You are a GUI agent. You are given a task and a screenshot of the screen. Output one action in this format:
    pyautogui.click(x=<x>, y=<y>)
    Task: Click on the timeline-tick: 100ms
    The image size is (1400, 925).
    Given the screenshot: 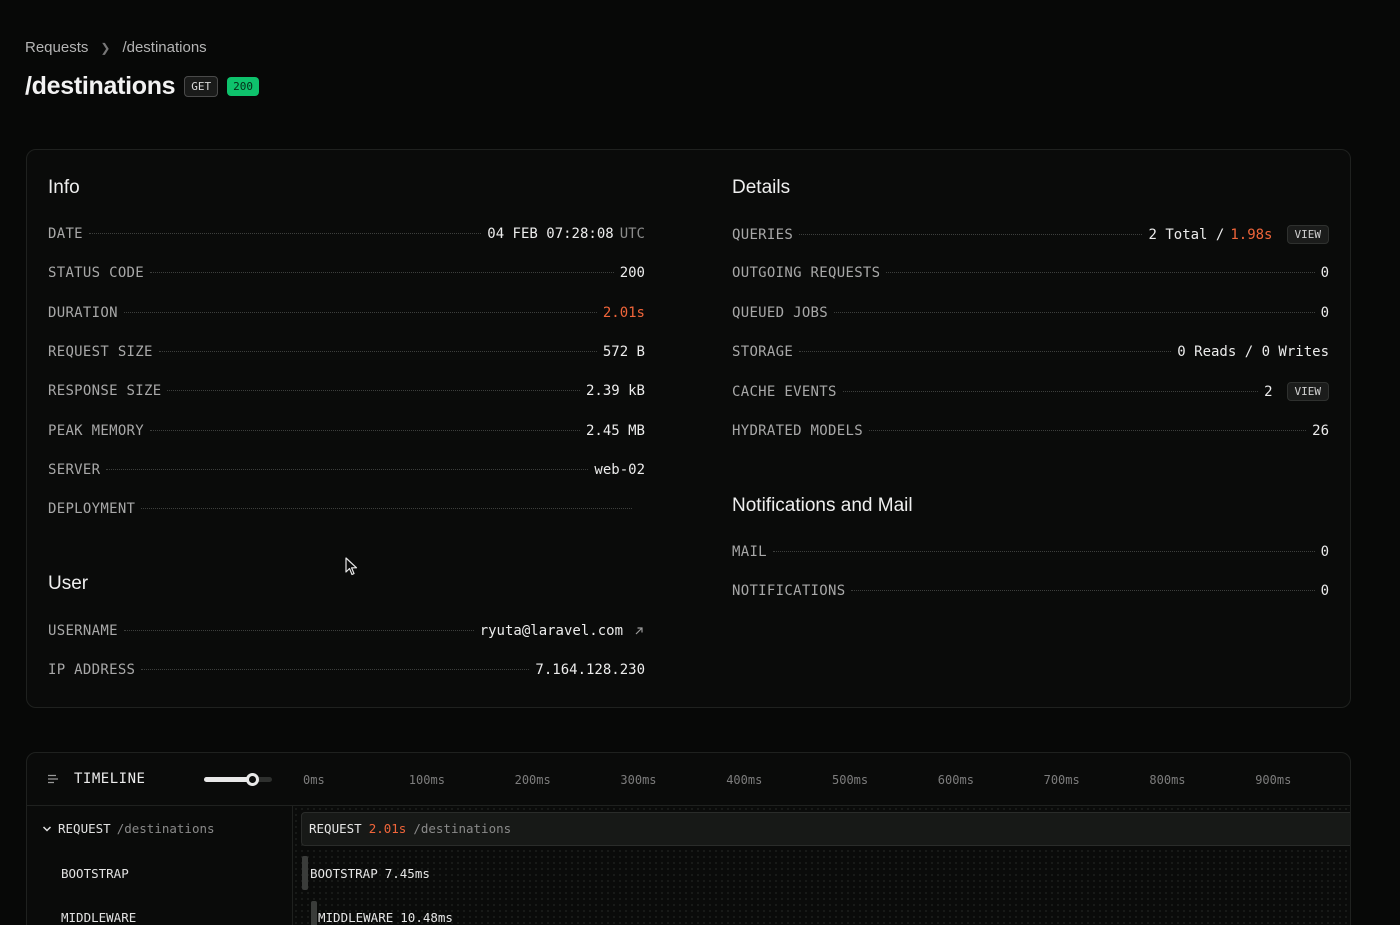 What is the action you would take?
    pyautogui.click(x=426, y=780)
    